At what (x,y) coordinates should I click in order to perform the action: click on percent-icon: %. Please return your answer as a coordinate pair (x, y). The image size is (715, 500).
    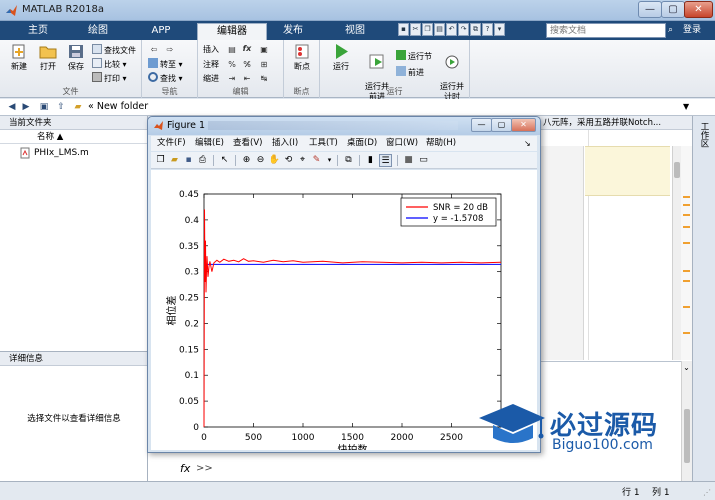
    Looking at the image, I should click on (232, 65).